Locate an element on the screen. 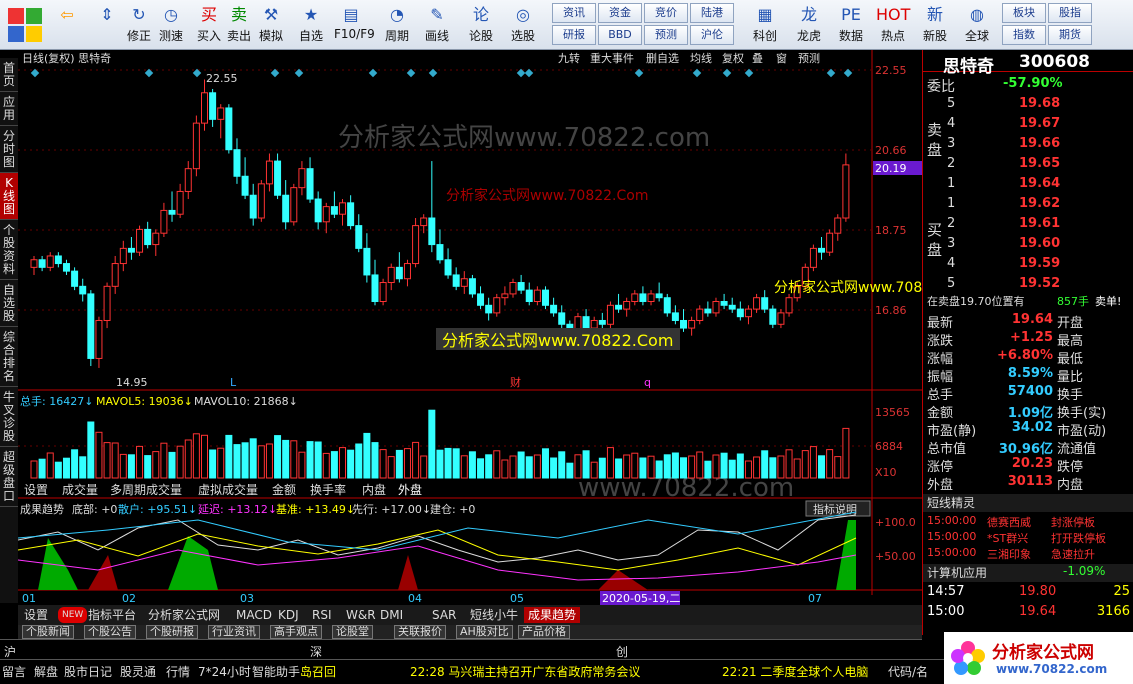 Image resolution: width=1133 pixels, height=684 pixels. side-tab-3: K线图 is located at coordinates (9, 196).